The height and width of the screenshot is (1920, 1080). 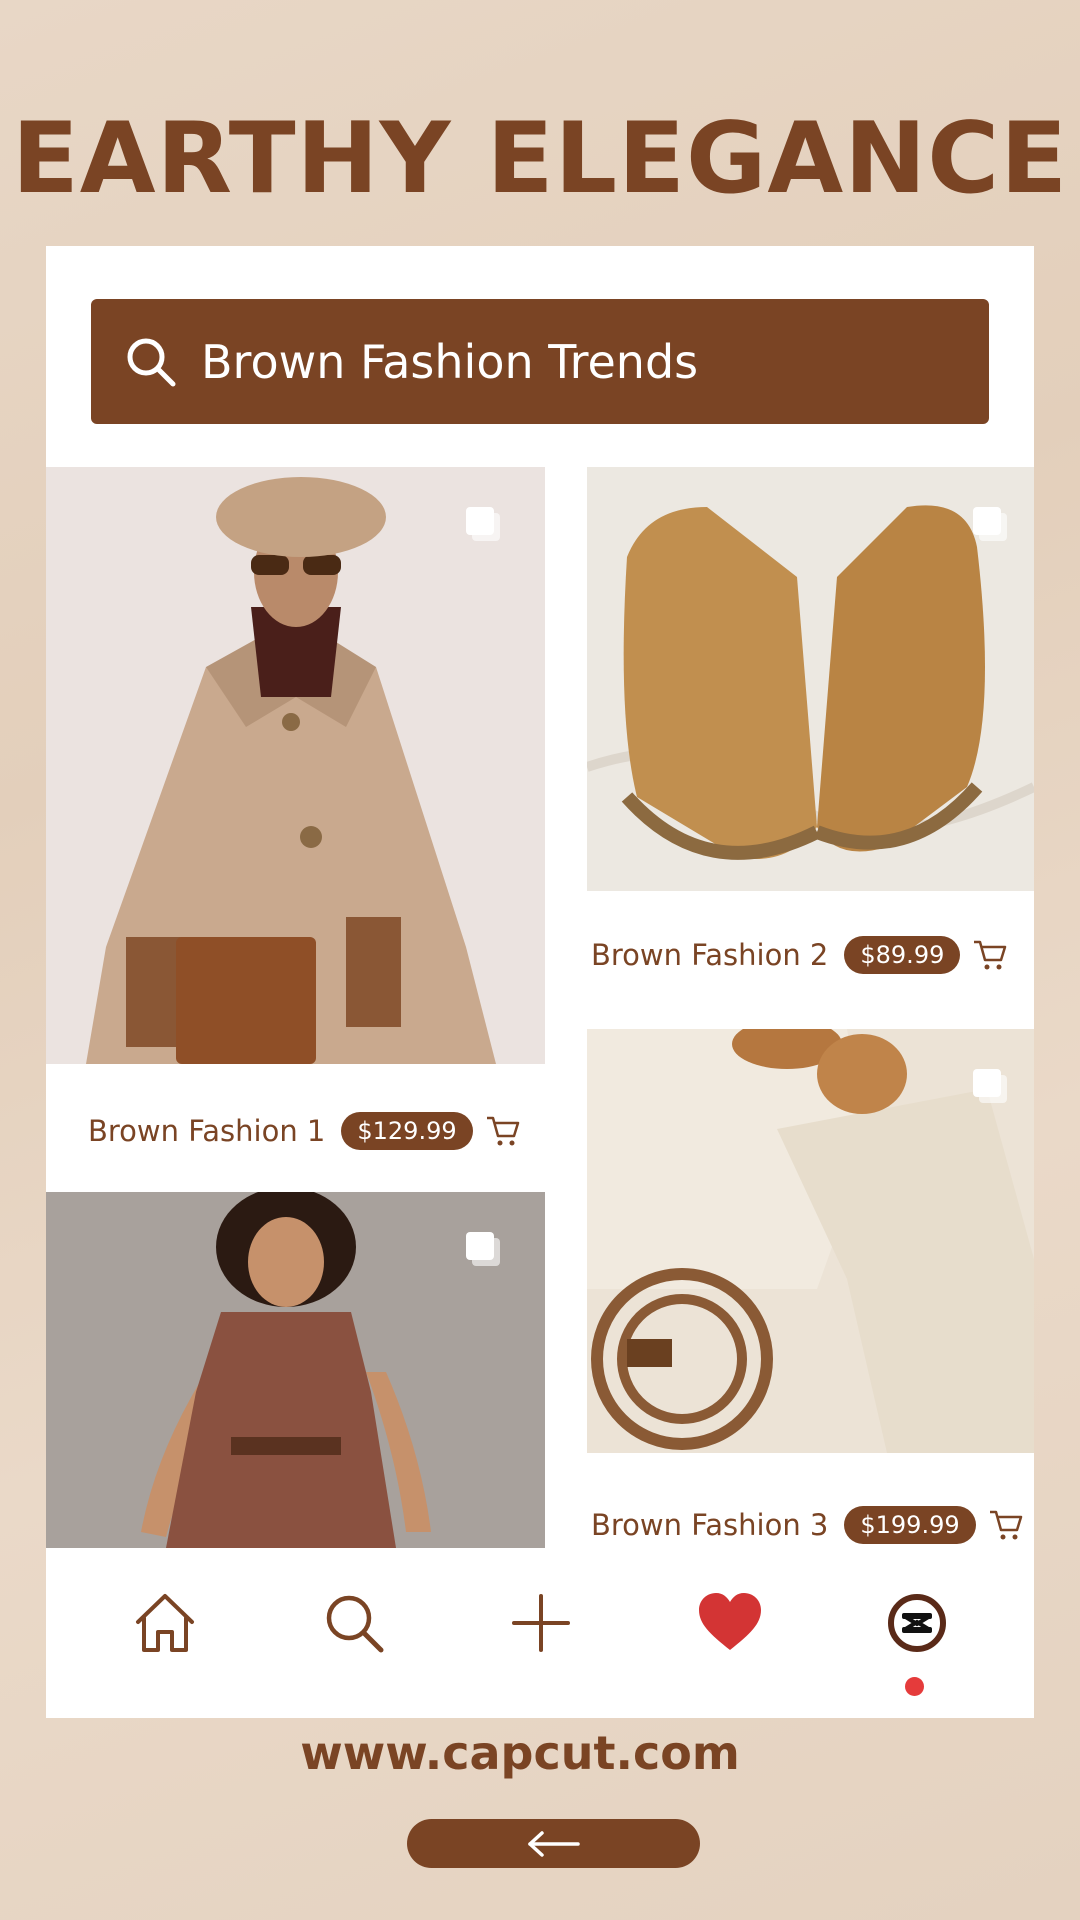 What do you see at coordinates (520, 1753) in the screenshot?
I see `website-url: www.capcut.com` at bounding box center [520, 1753].